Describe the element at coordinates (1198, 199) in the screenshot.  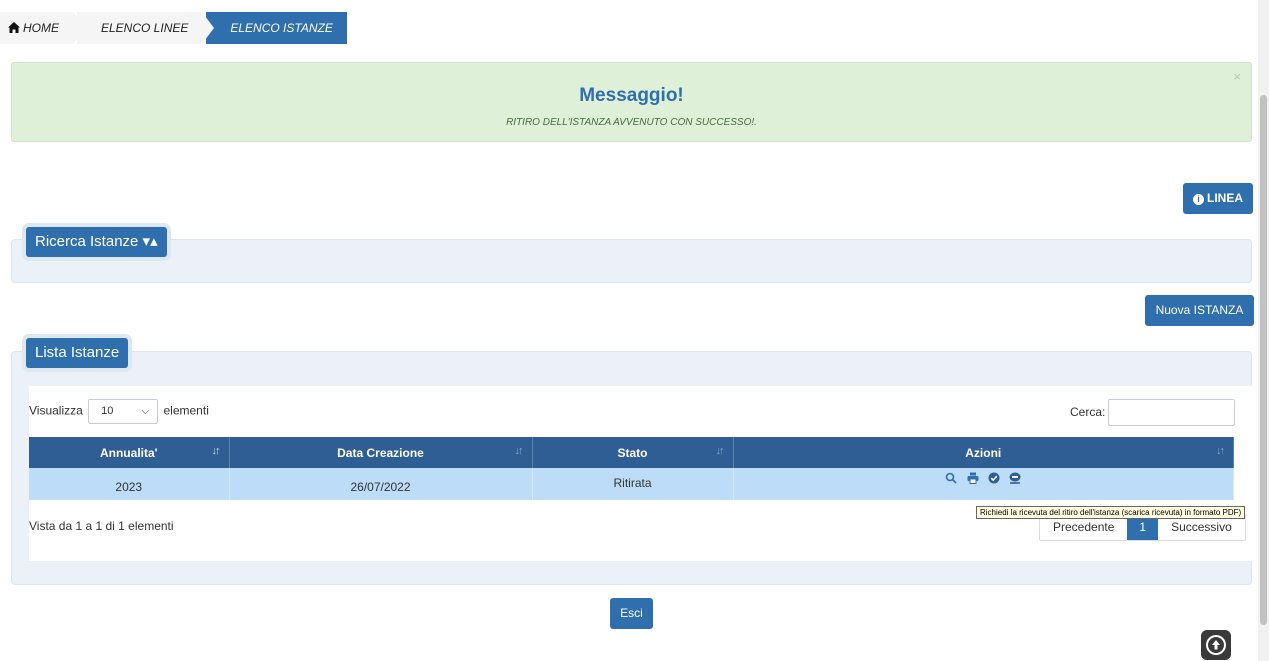
I see `info-icon: i` at that location.